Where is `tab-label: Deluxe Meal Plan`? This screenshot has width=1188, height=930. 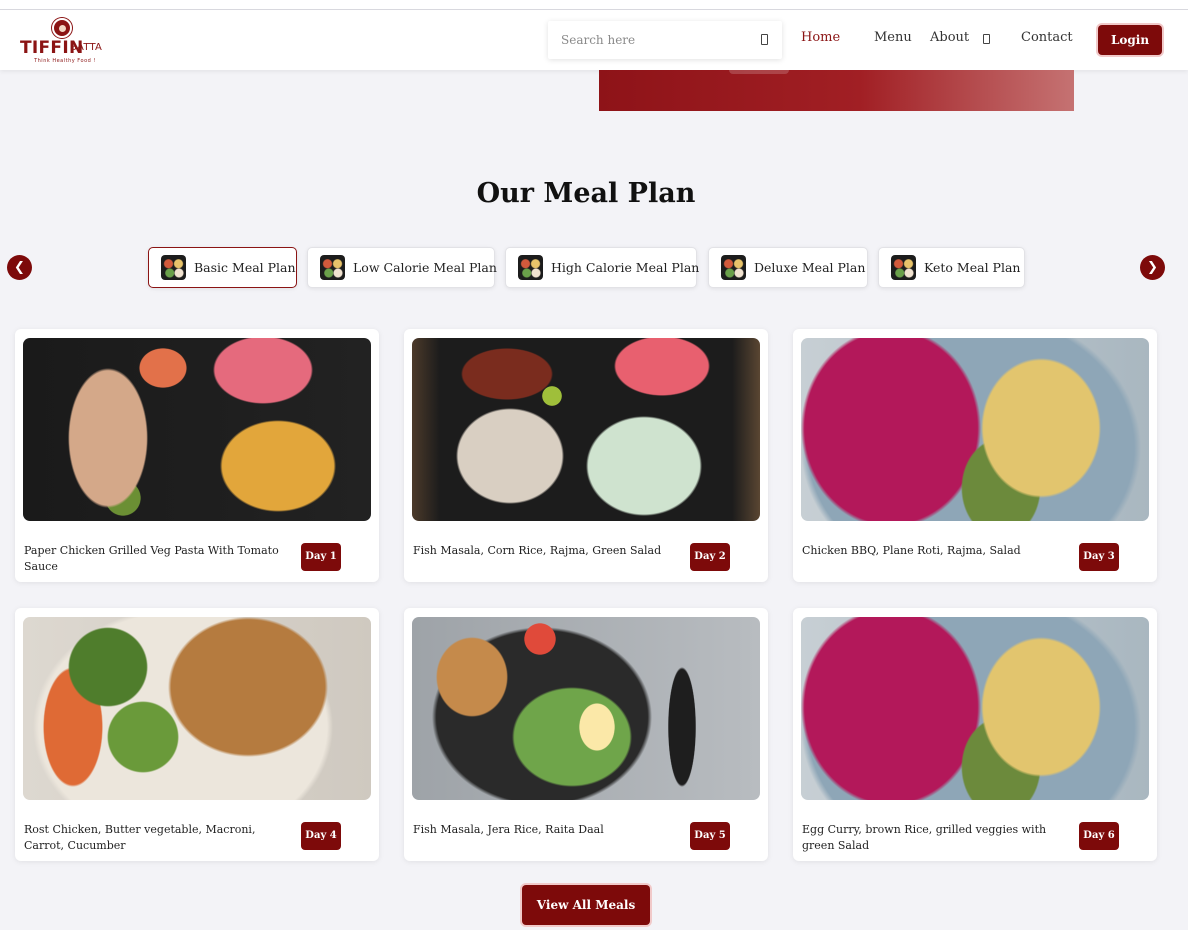 tab-label: Deluxe Meal Plan is located at coordinates (810, 267).